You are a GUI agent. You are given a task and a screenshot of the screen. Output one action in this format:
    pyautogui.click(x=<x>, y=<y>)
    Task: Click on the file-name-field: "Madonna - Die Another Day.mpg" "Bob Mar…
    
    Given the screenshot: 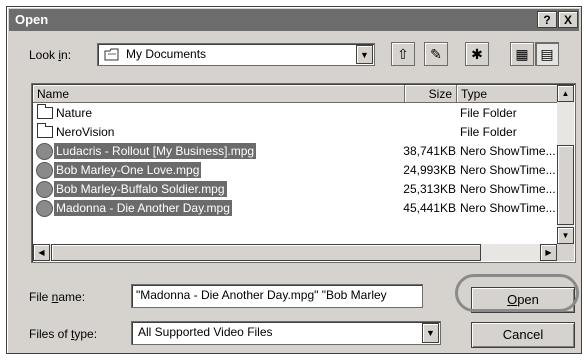 What is the action you would take?
    pyautogui.click(x=277, y=296)
    